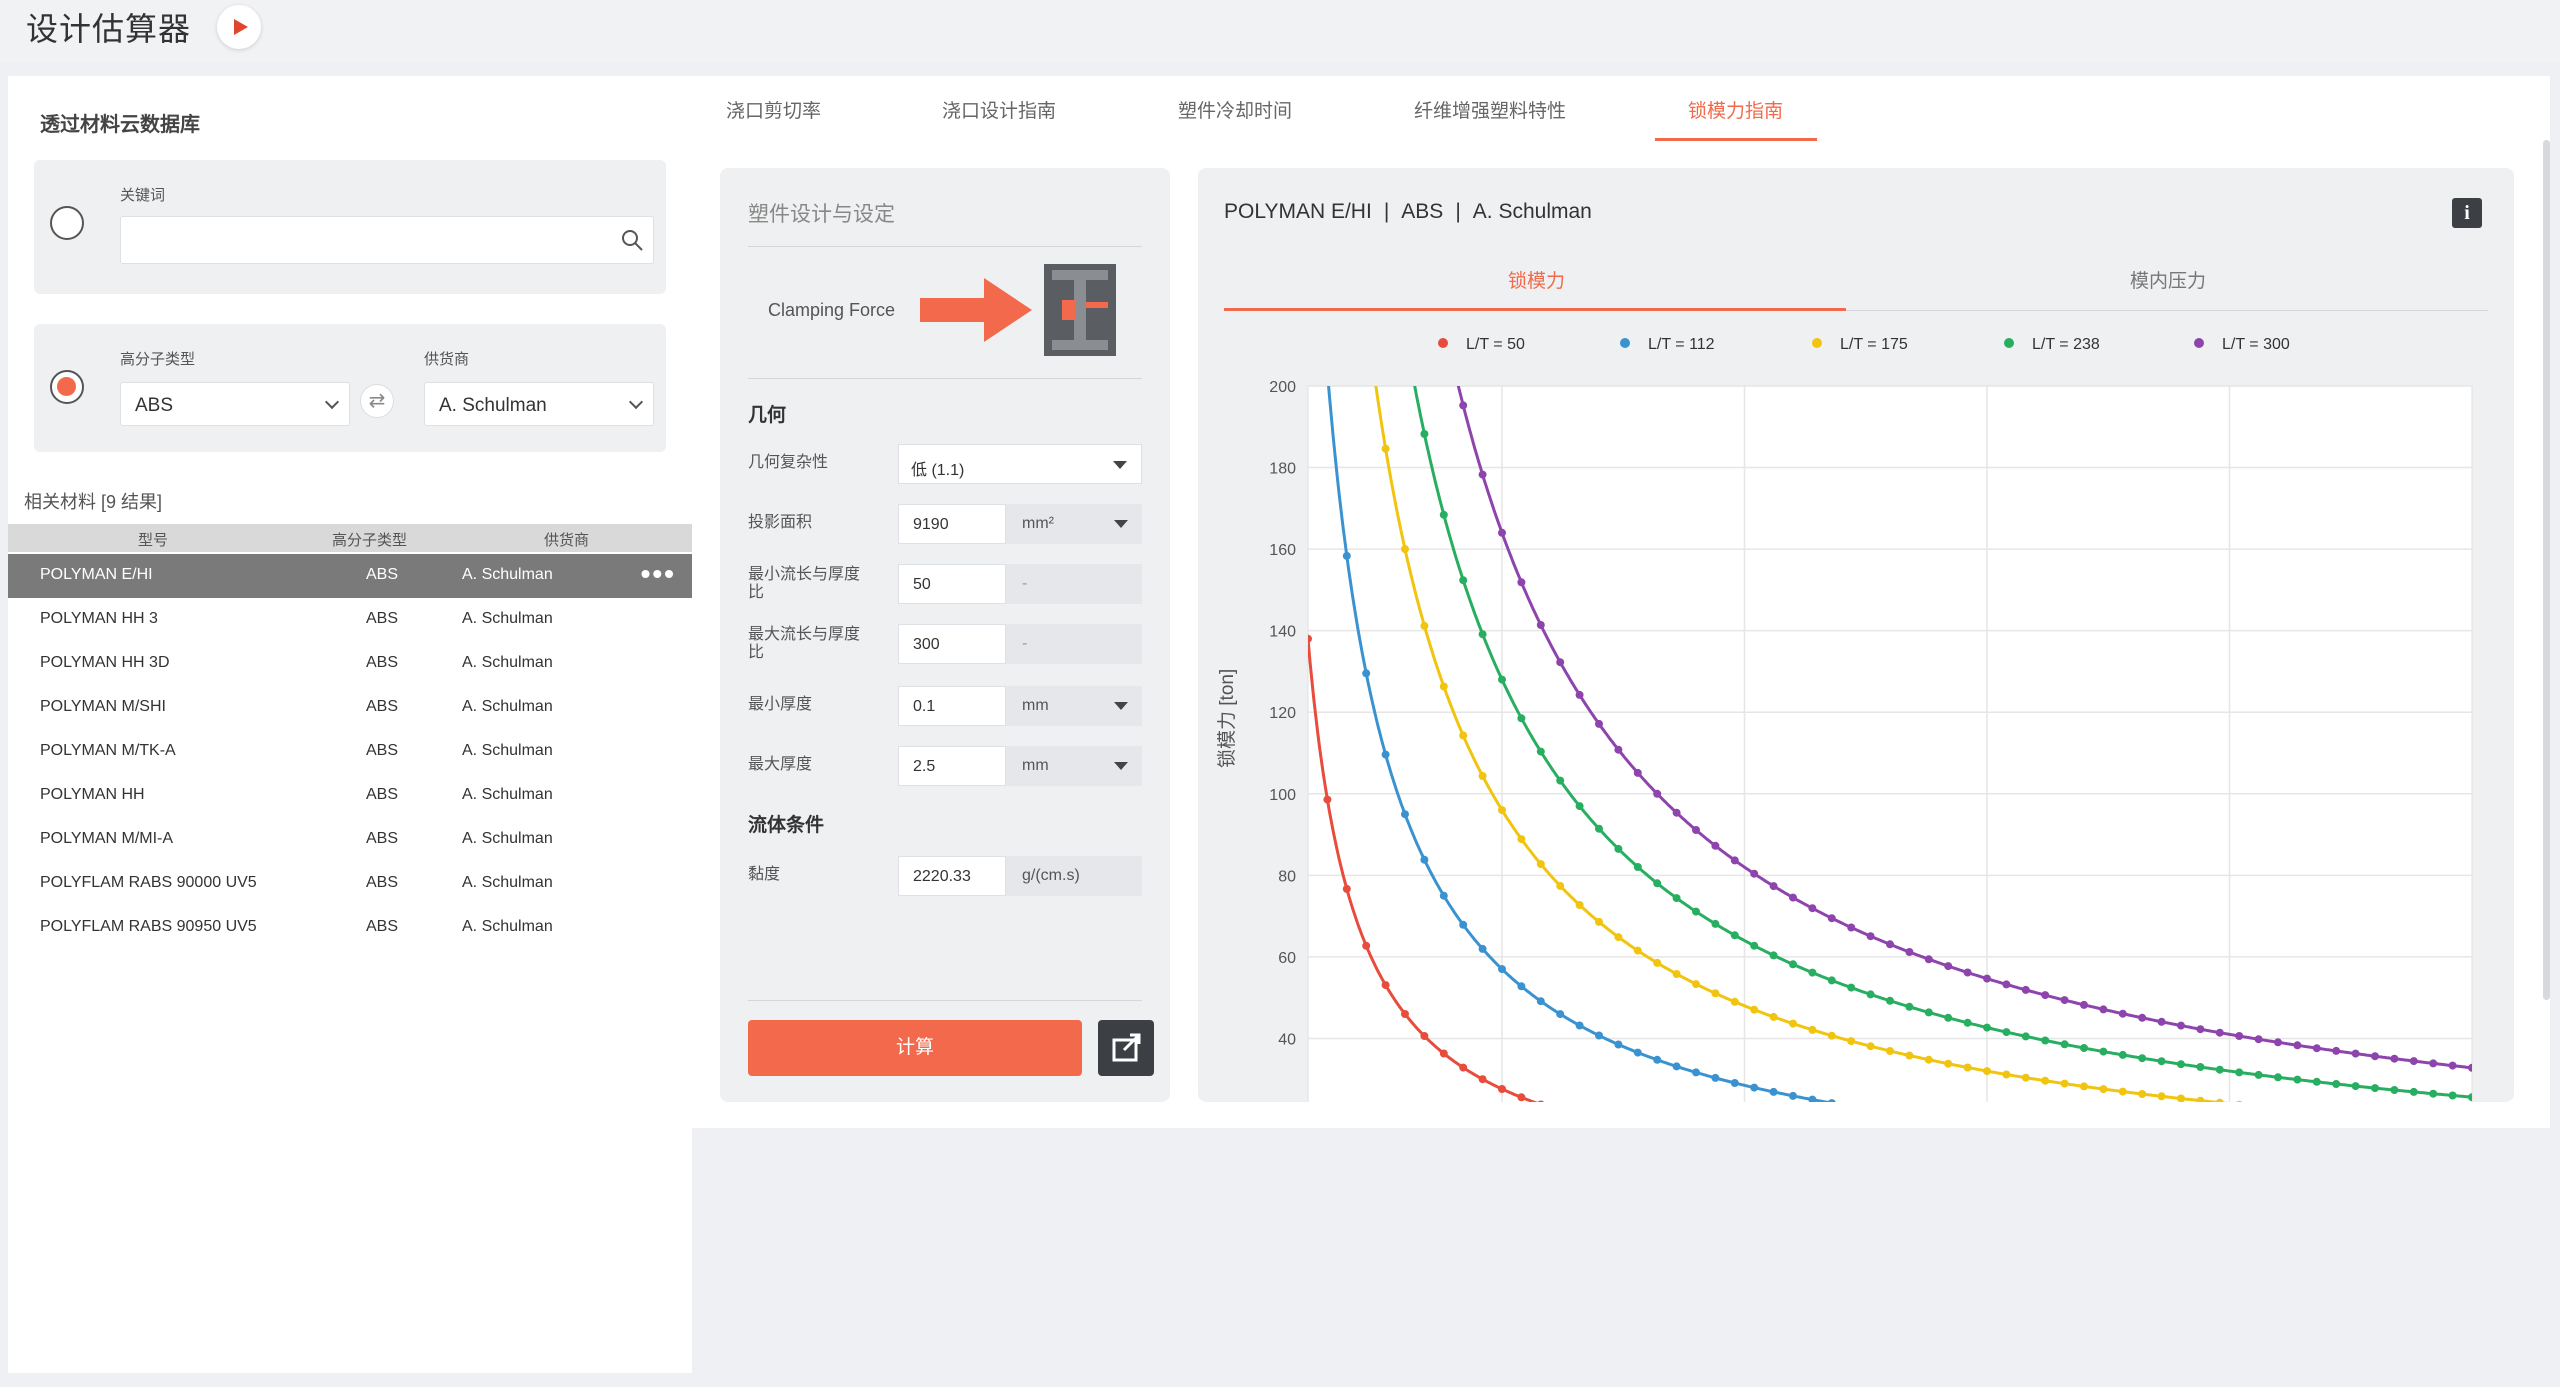 This screenshot has width=2560, height=1387. I want to click on search-icon, so click(632, 240).